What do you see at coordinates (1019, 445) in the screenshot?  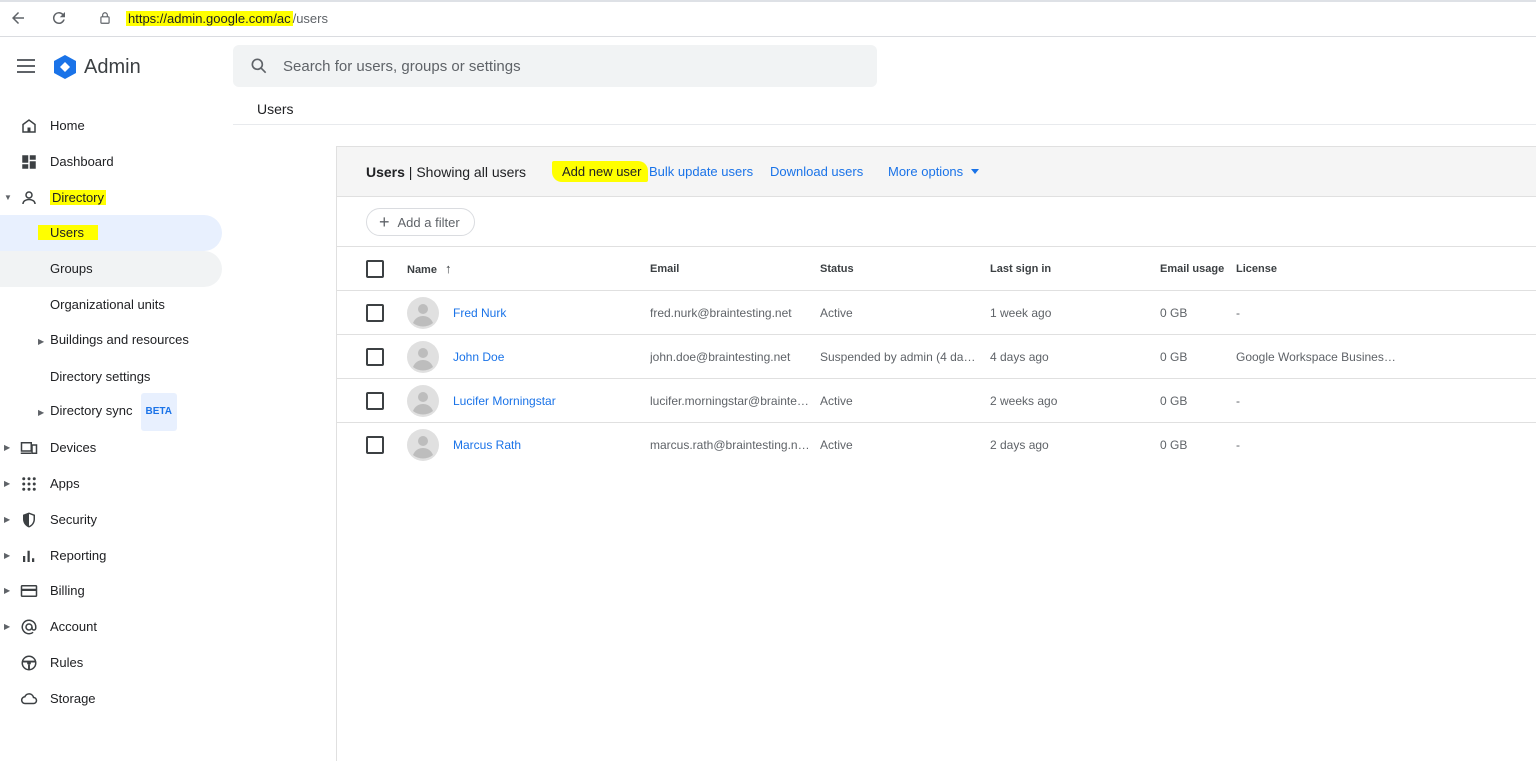 I see `user-last-sign-in: 2 days ago` at bounding box center [1019, 445].